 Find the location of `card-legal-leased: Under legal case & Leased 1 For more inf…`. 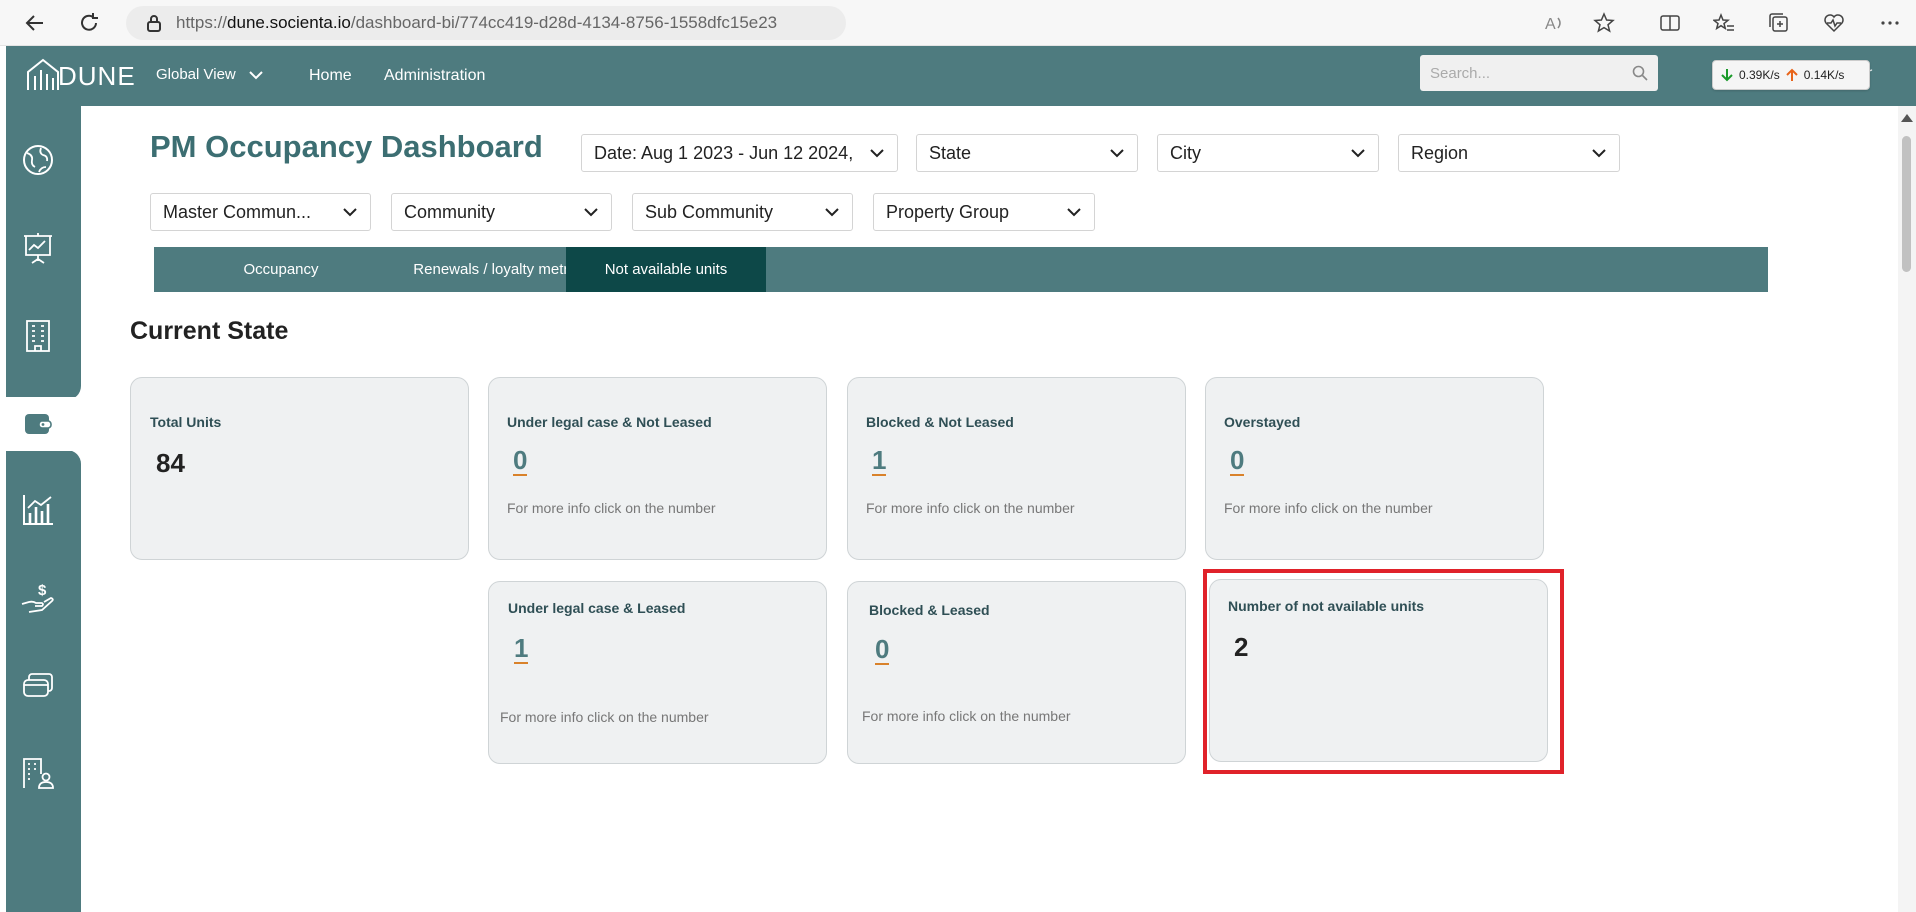

card-legal-leased: Under legal case & Leased 1 For more inf… is located at coordinates (657, 672).